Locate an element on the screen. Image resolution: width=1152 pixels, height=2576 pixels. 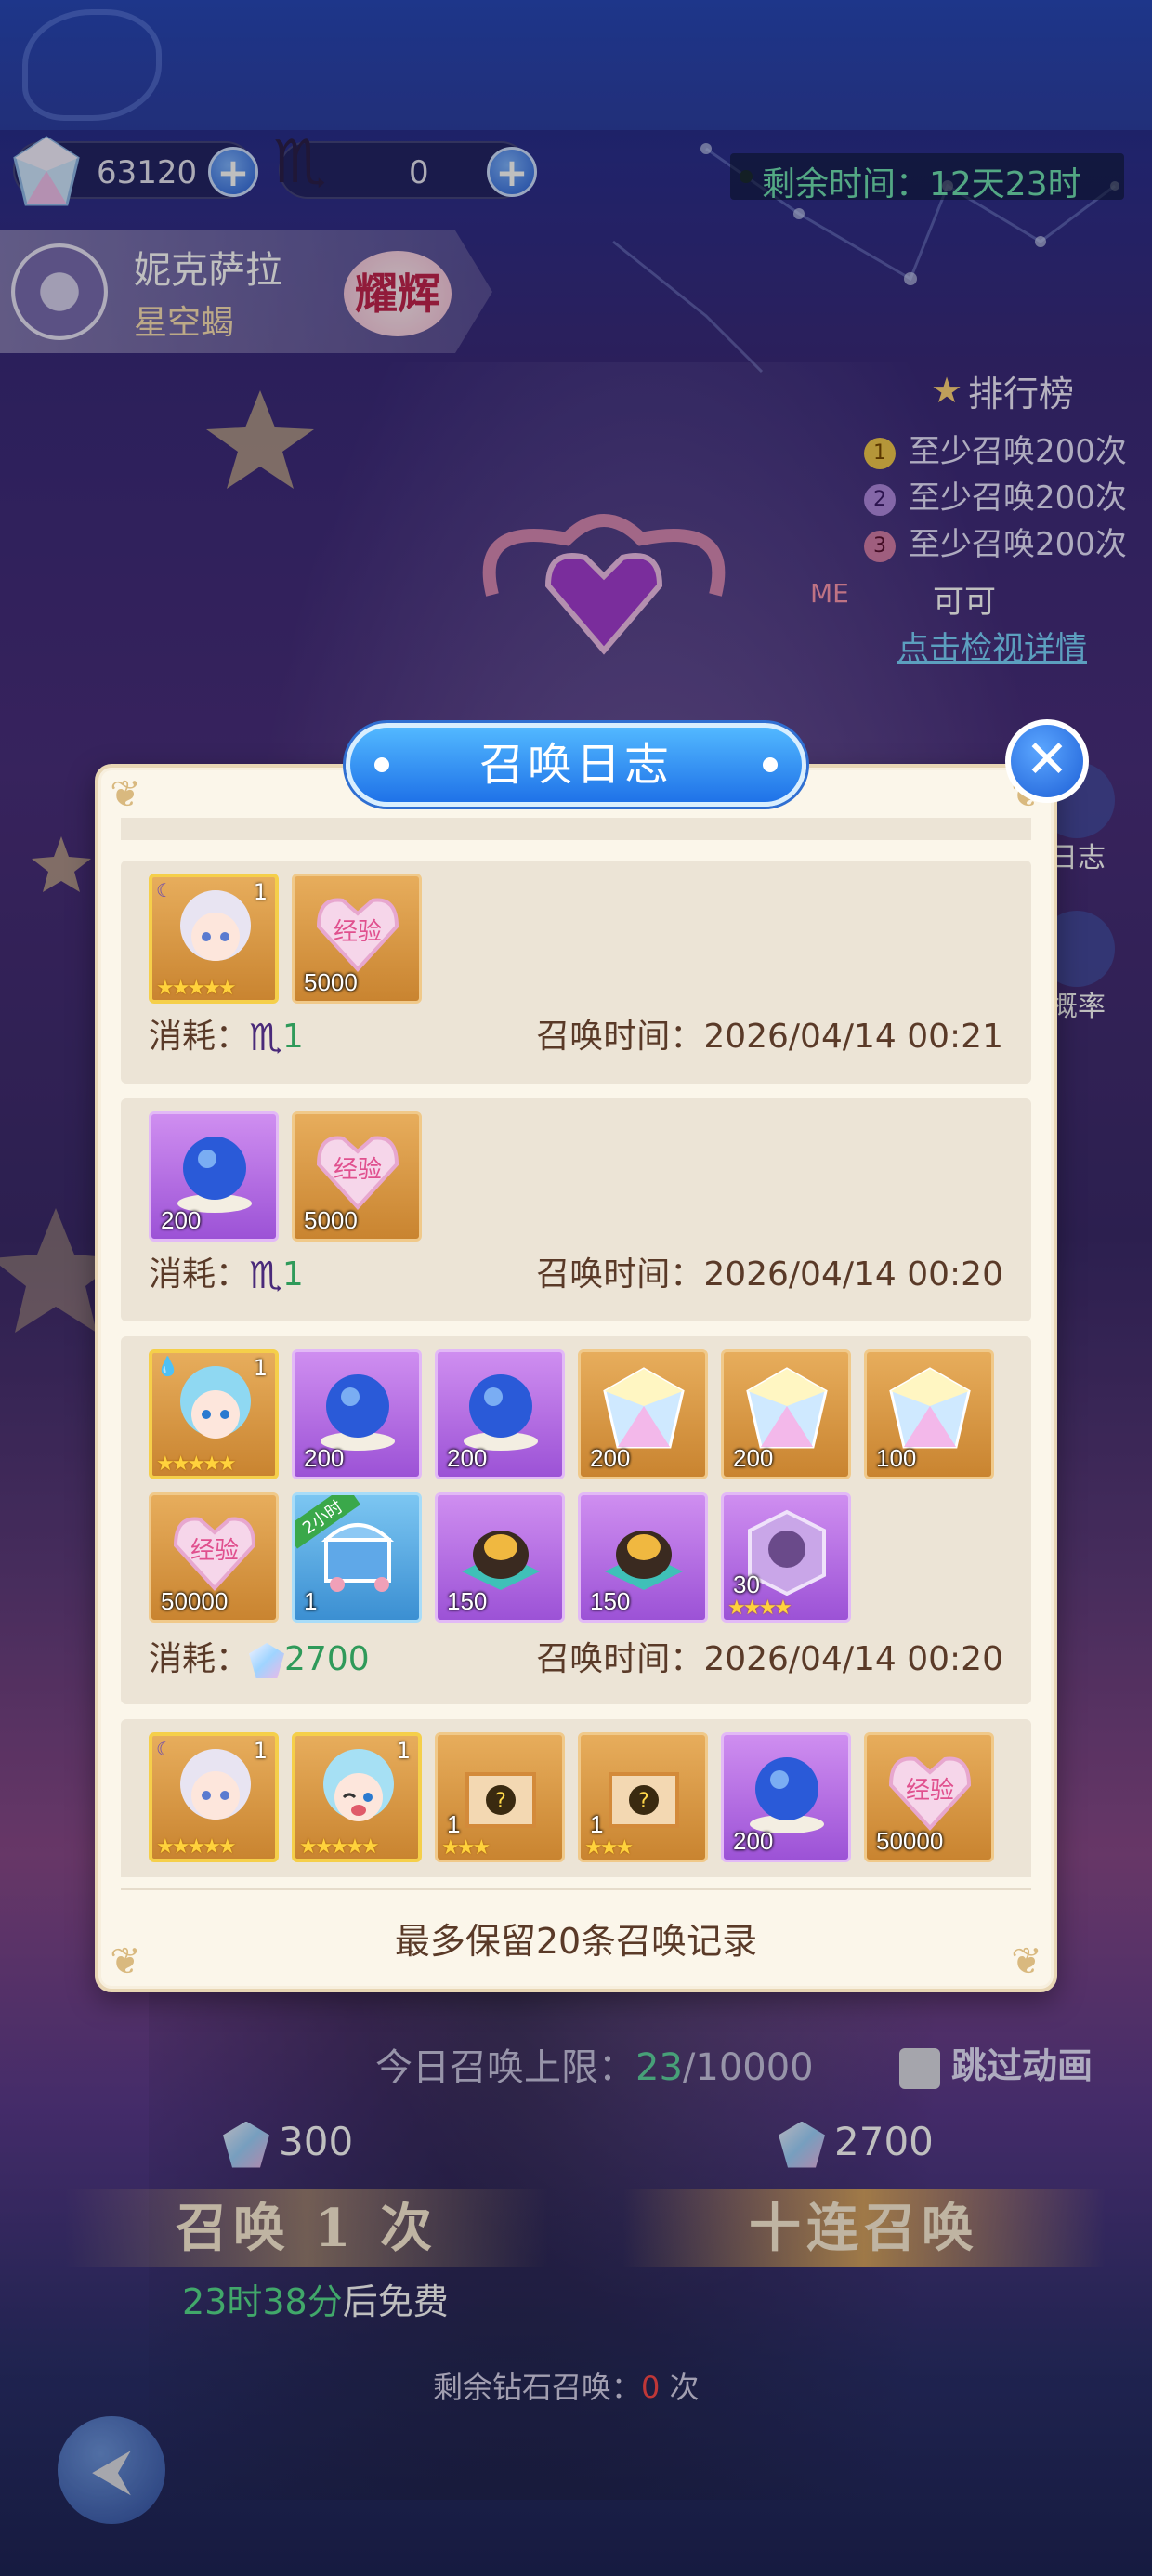
item-quantity: 100 is located at coordinates (896, 1458).